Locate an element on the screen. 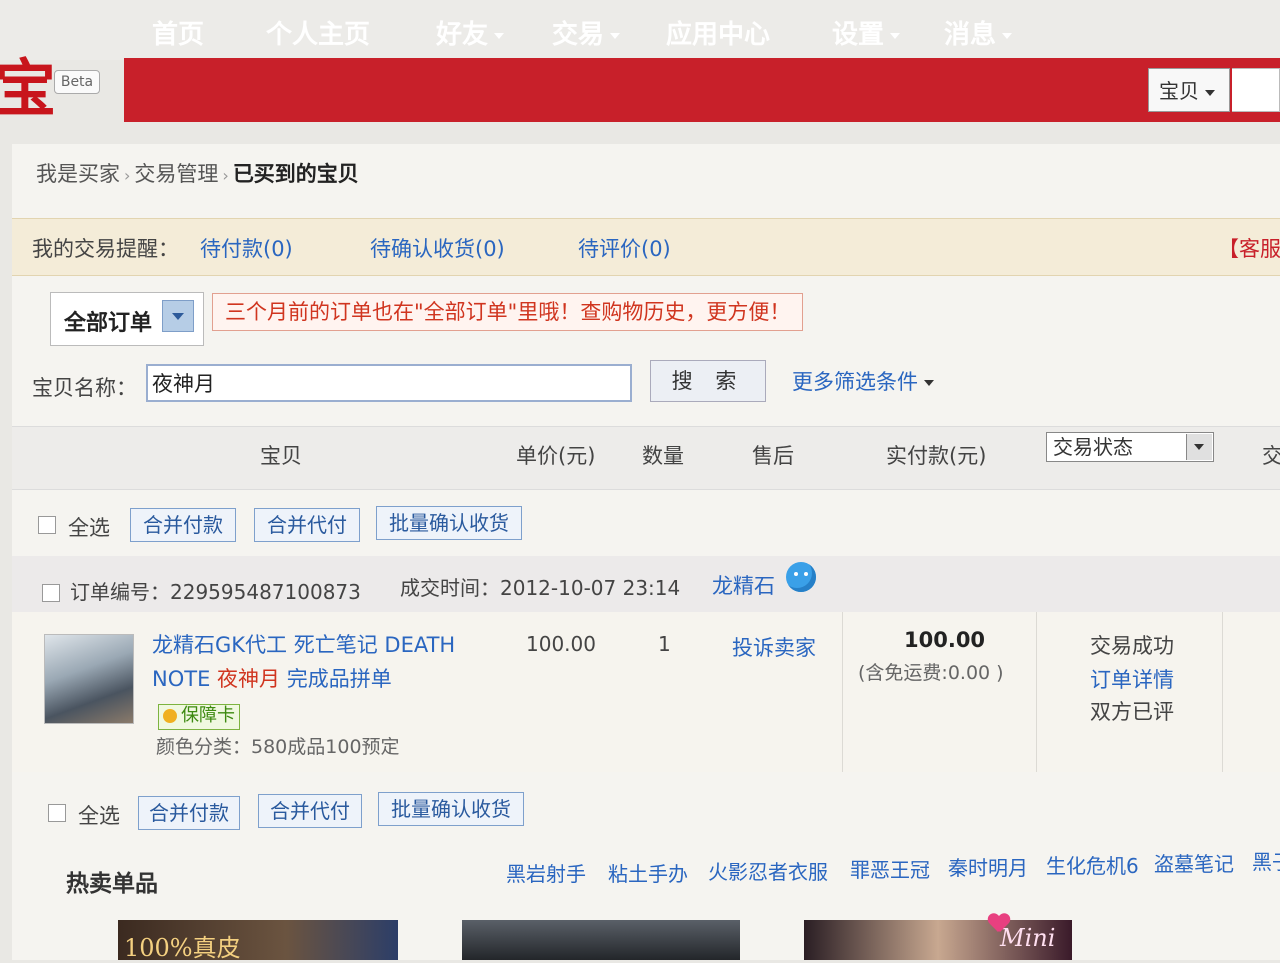 The width and height of the screenshot is (1280, 963). unit-price: 100.00 is located at coordinates (561, 644).